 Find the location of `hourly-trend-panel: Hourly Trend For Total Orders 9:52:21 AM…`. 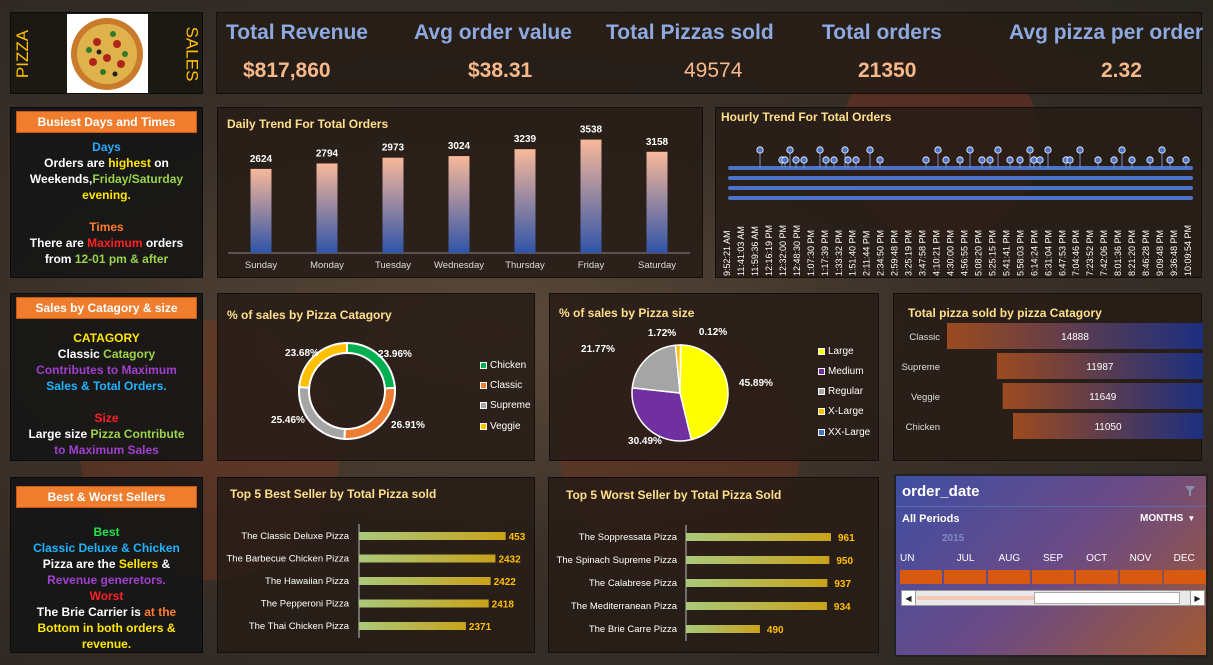

hourly-trend-panel: Hourly Trend For Total Orders 9:52:21 AM… is located at coordinates (958, 192).